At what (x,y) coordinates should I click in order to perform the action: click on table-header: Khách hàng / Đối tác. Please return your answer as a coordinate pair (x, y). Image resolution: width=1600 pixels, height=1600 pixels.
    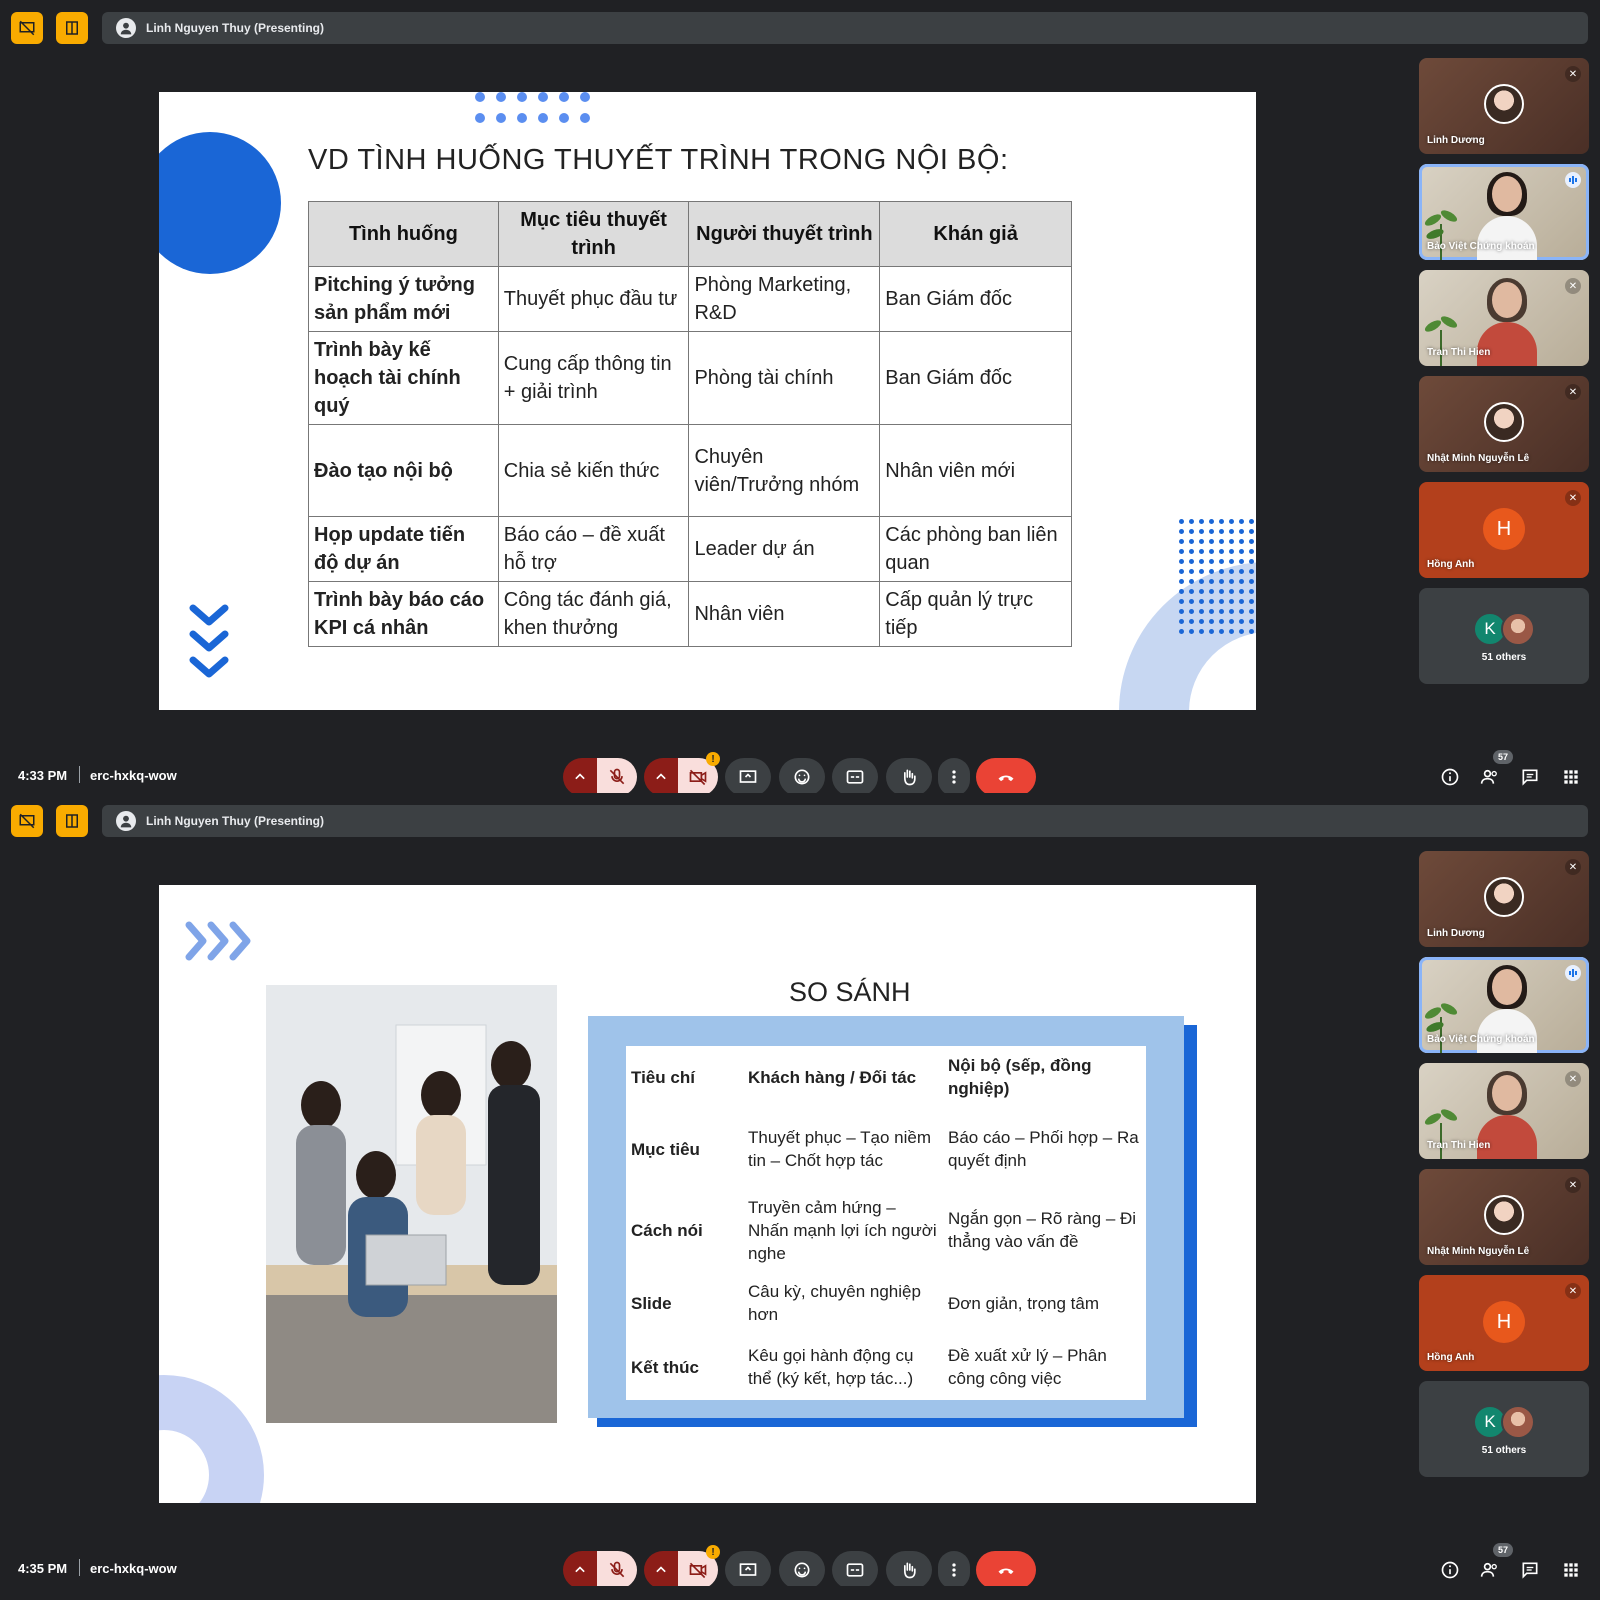
    Looking at the image, I should click on (832, 1077).